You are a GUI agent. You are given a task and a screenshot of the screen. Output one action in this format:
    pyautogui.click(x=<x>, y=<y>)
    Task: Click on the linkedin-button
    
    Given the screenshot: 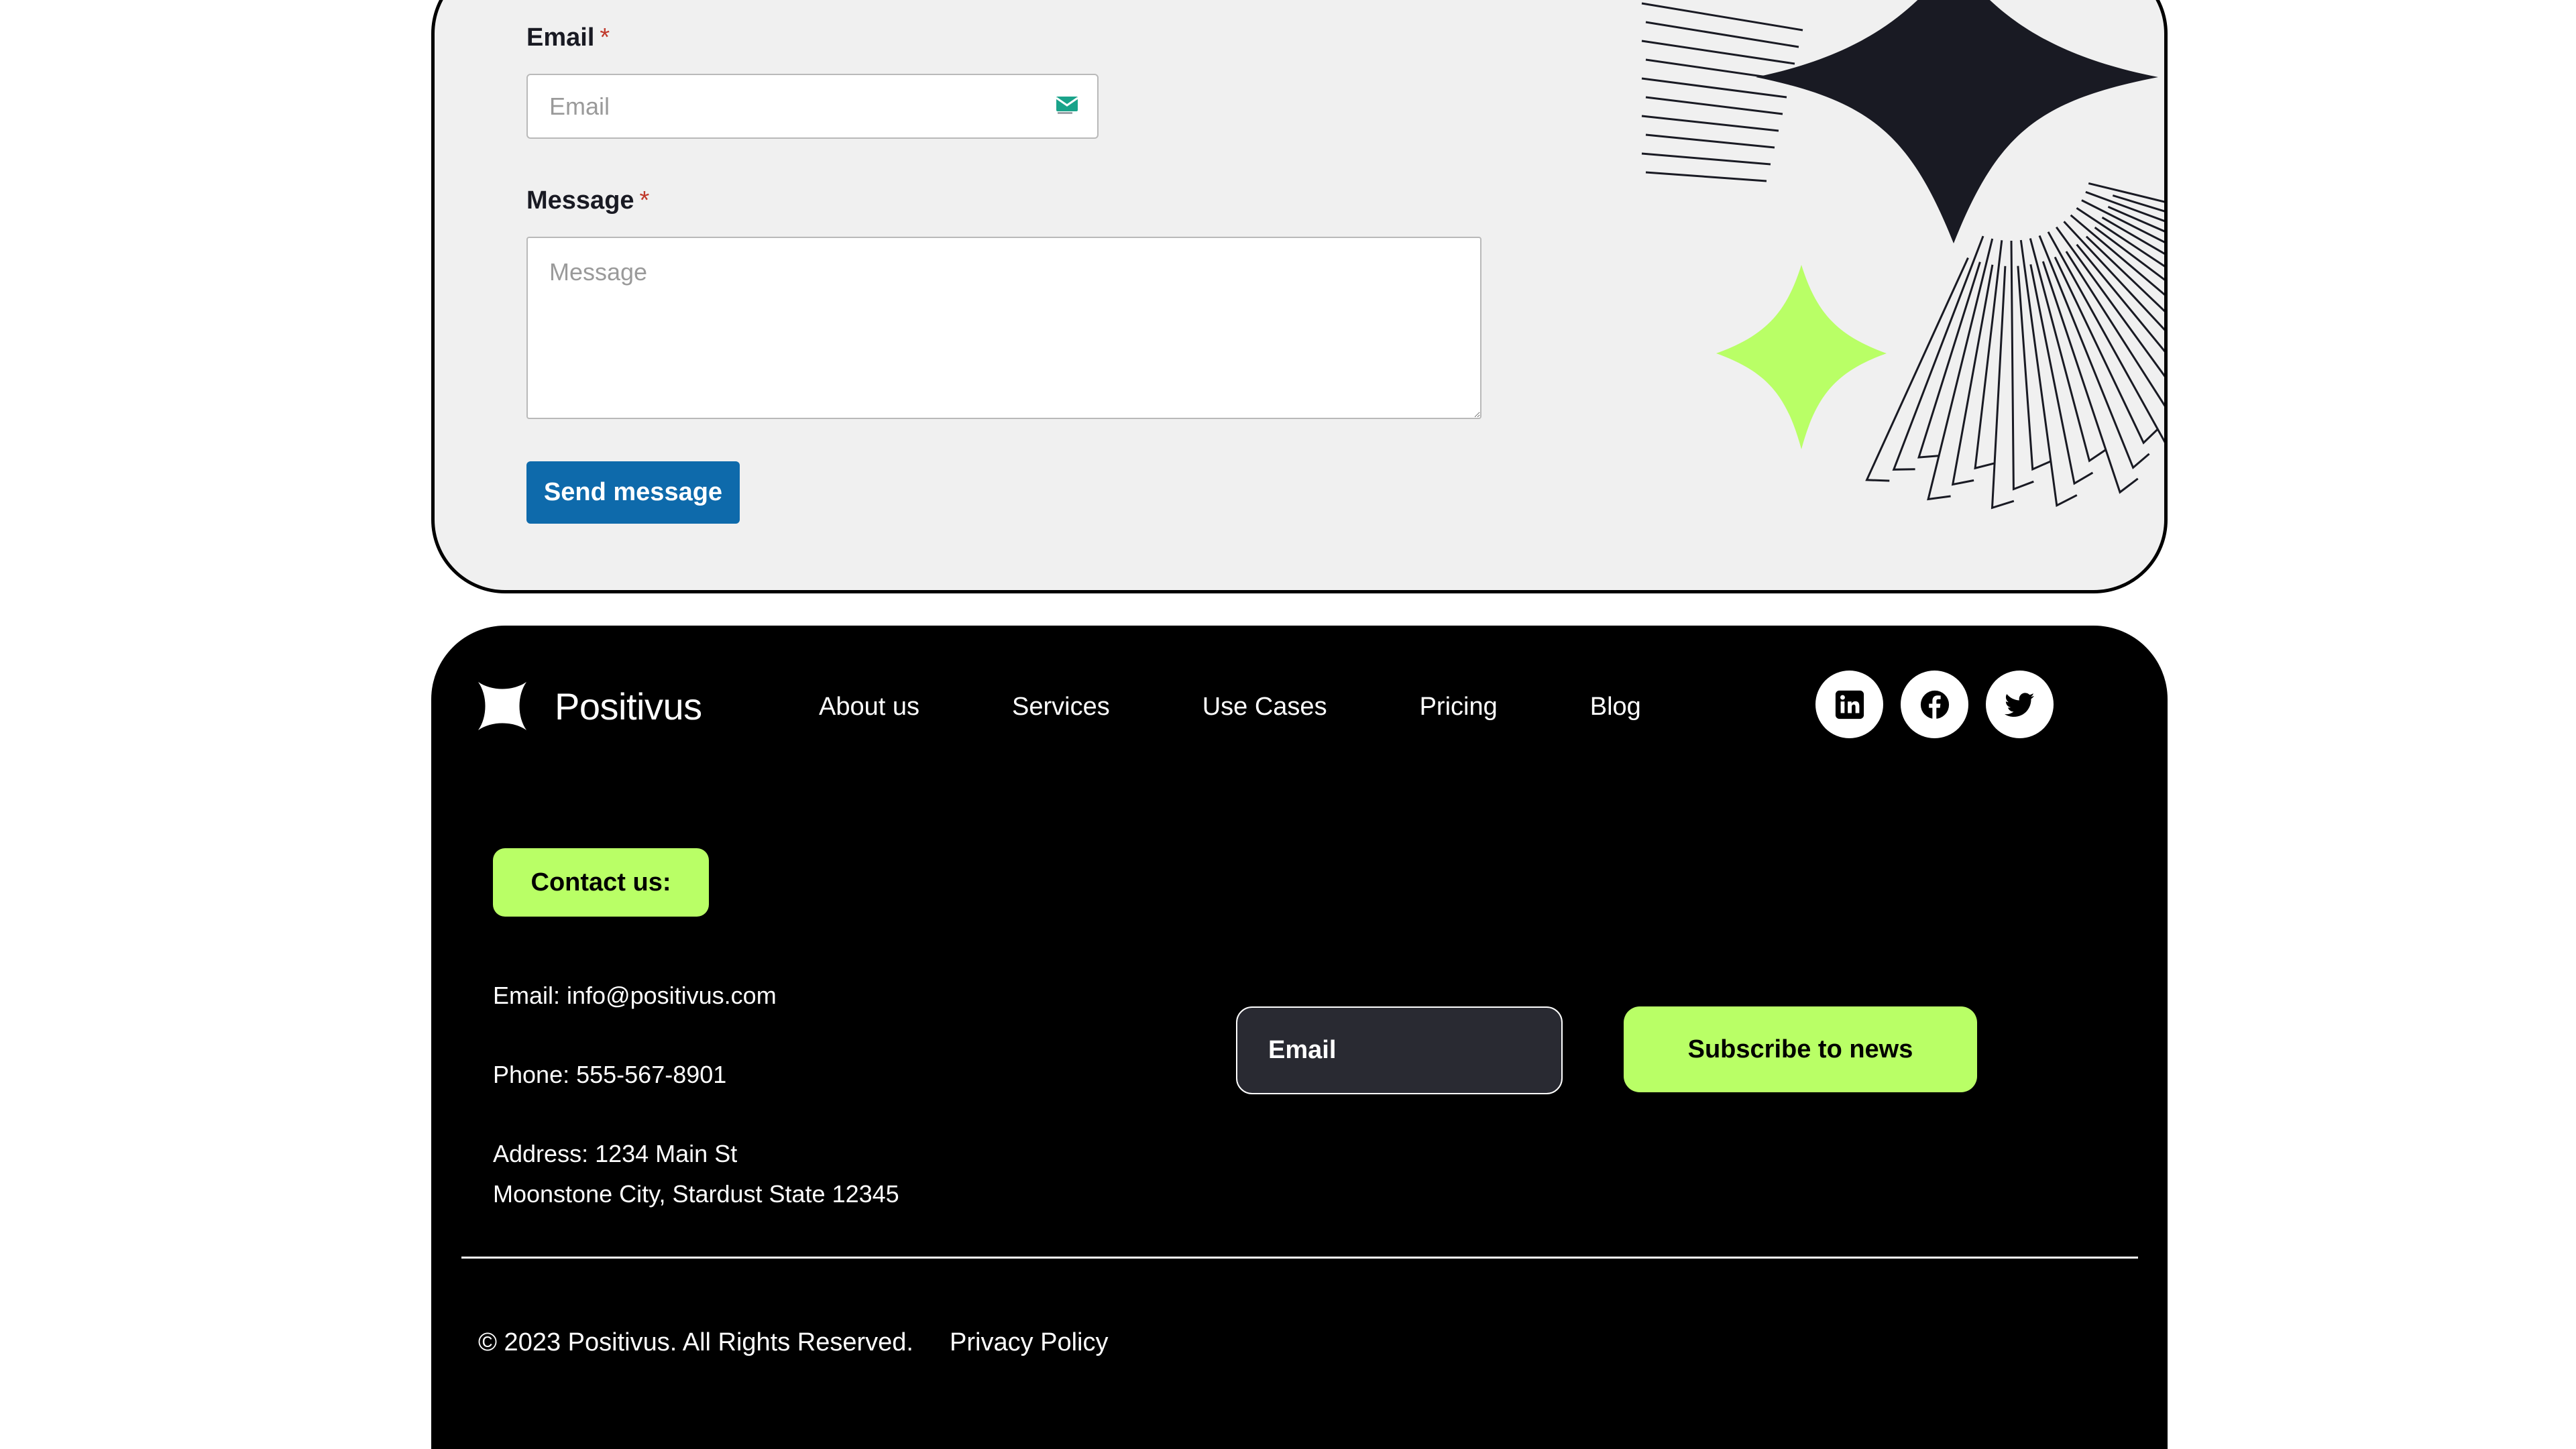 What is the action you would take?
    pyautogui.click(x=1849, y=705)
    